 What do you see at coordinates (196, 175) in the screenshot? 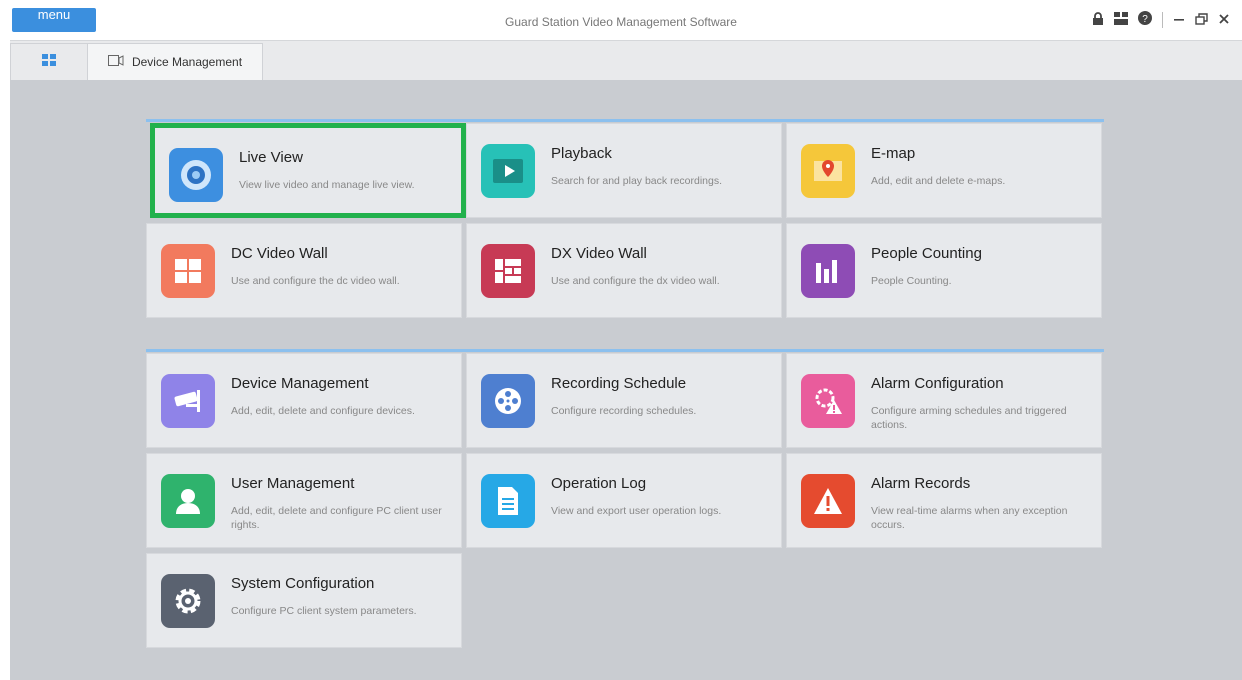
I see `camera-lens-icon` at bounding box center [196, 175].